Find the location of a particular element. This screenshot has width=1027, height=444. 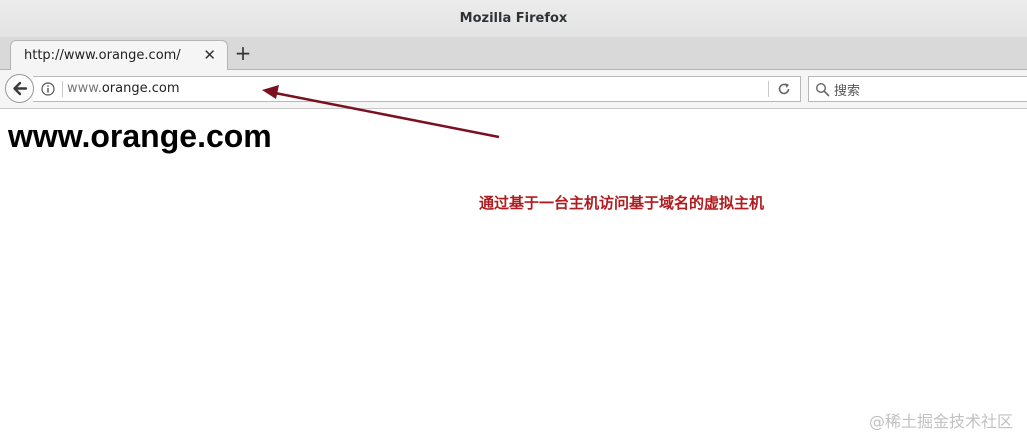

annotation-arrow is located at coordinates (381, 112).